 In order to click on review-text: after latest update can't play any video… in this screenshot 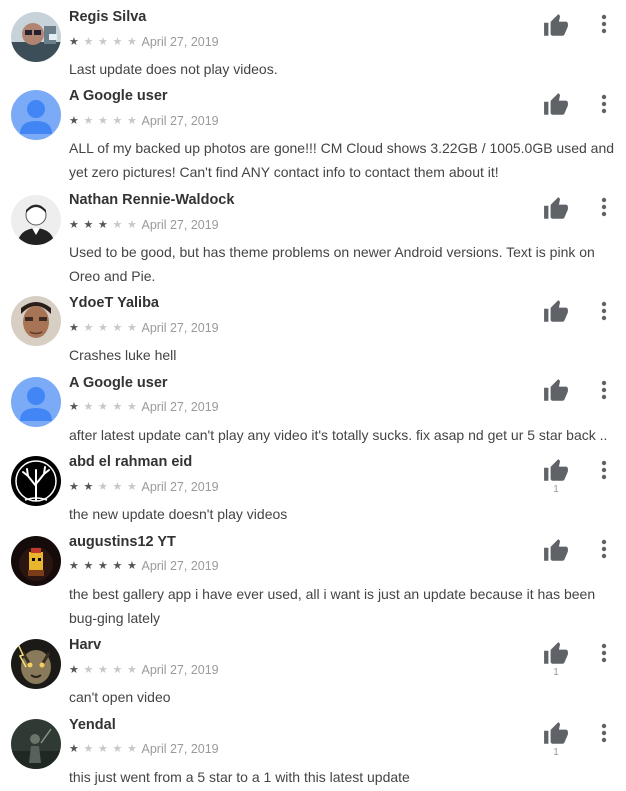, I will do `click(338, 435)`.